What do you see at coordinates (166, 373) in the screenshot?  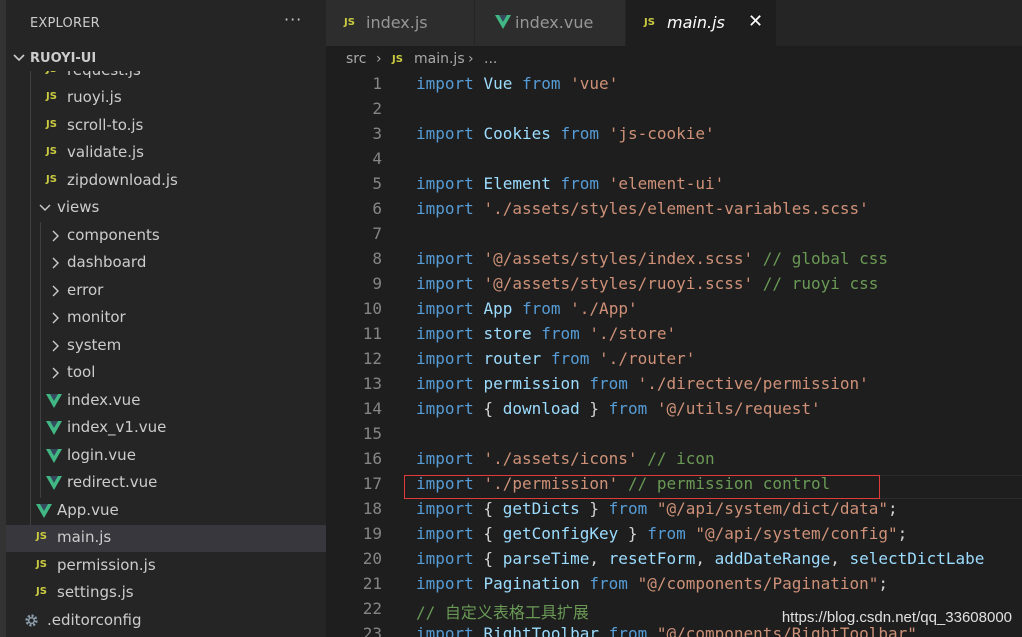 I see `tree-folder-tool: tool` at bounding box center [166, 373].